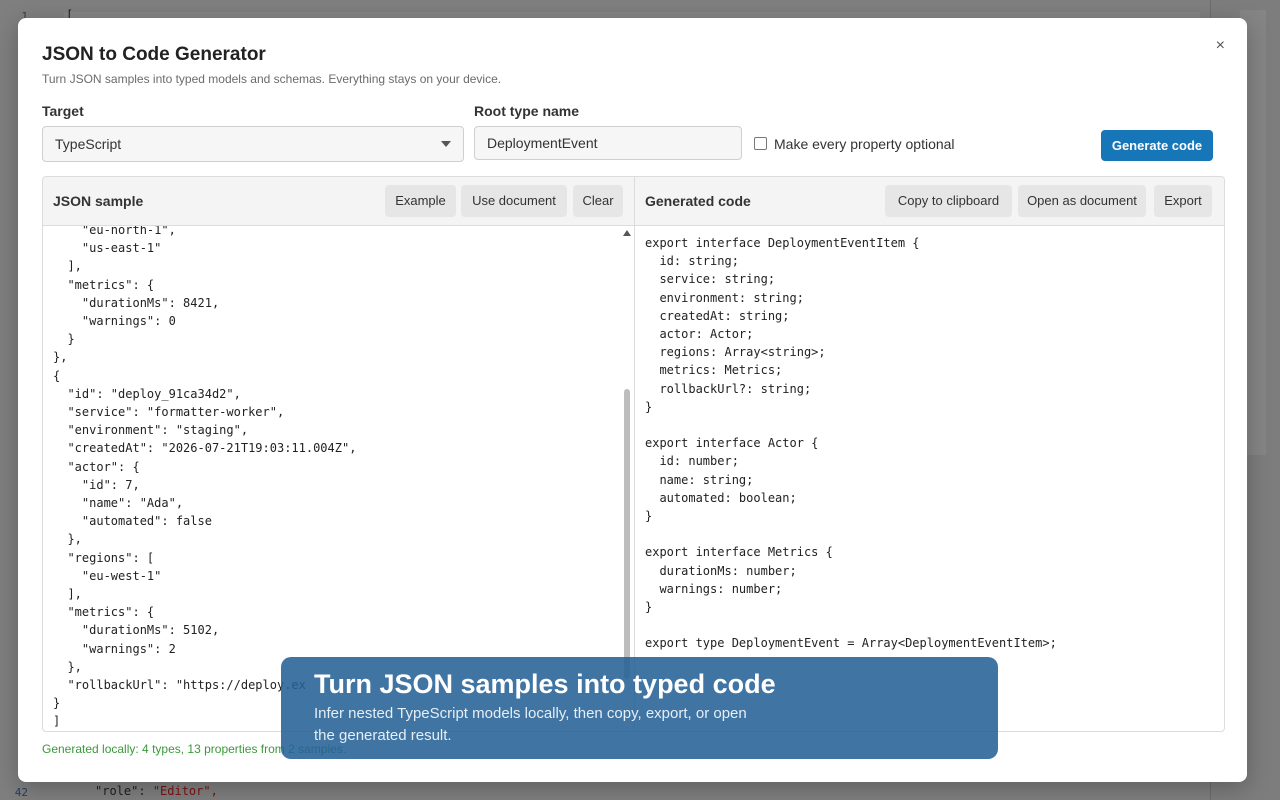  Describe the element at coordinates (627, 534) in the screenshot. I see `scroll-thumb` at that location.